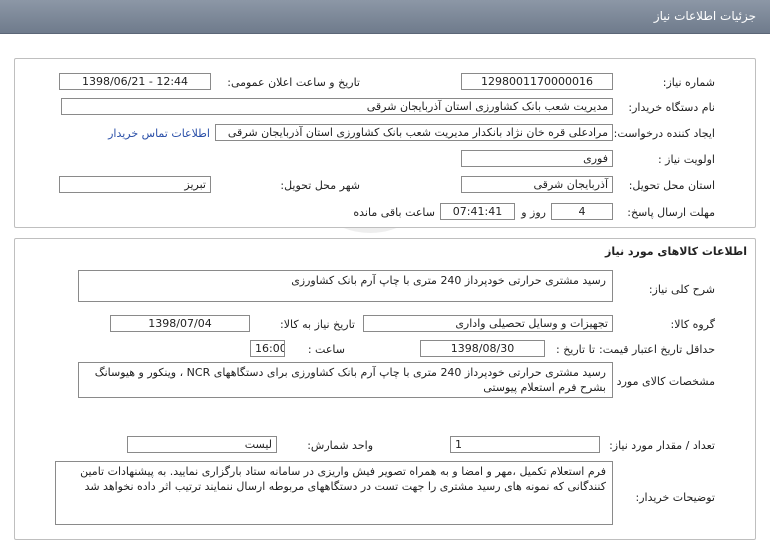 Image resolution: width=770 pixels, height=545 pixels. I want to click on need-date-field: 1398/07/04, so click(180, 323).